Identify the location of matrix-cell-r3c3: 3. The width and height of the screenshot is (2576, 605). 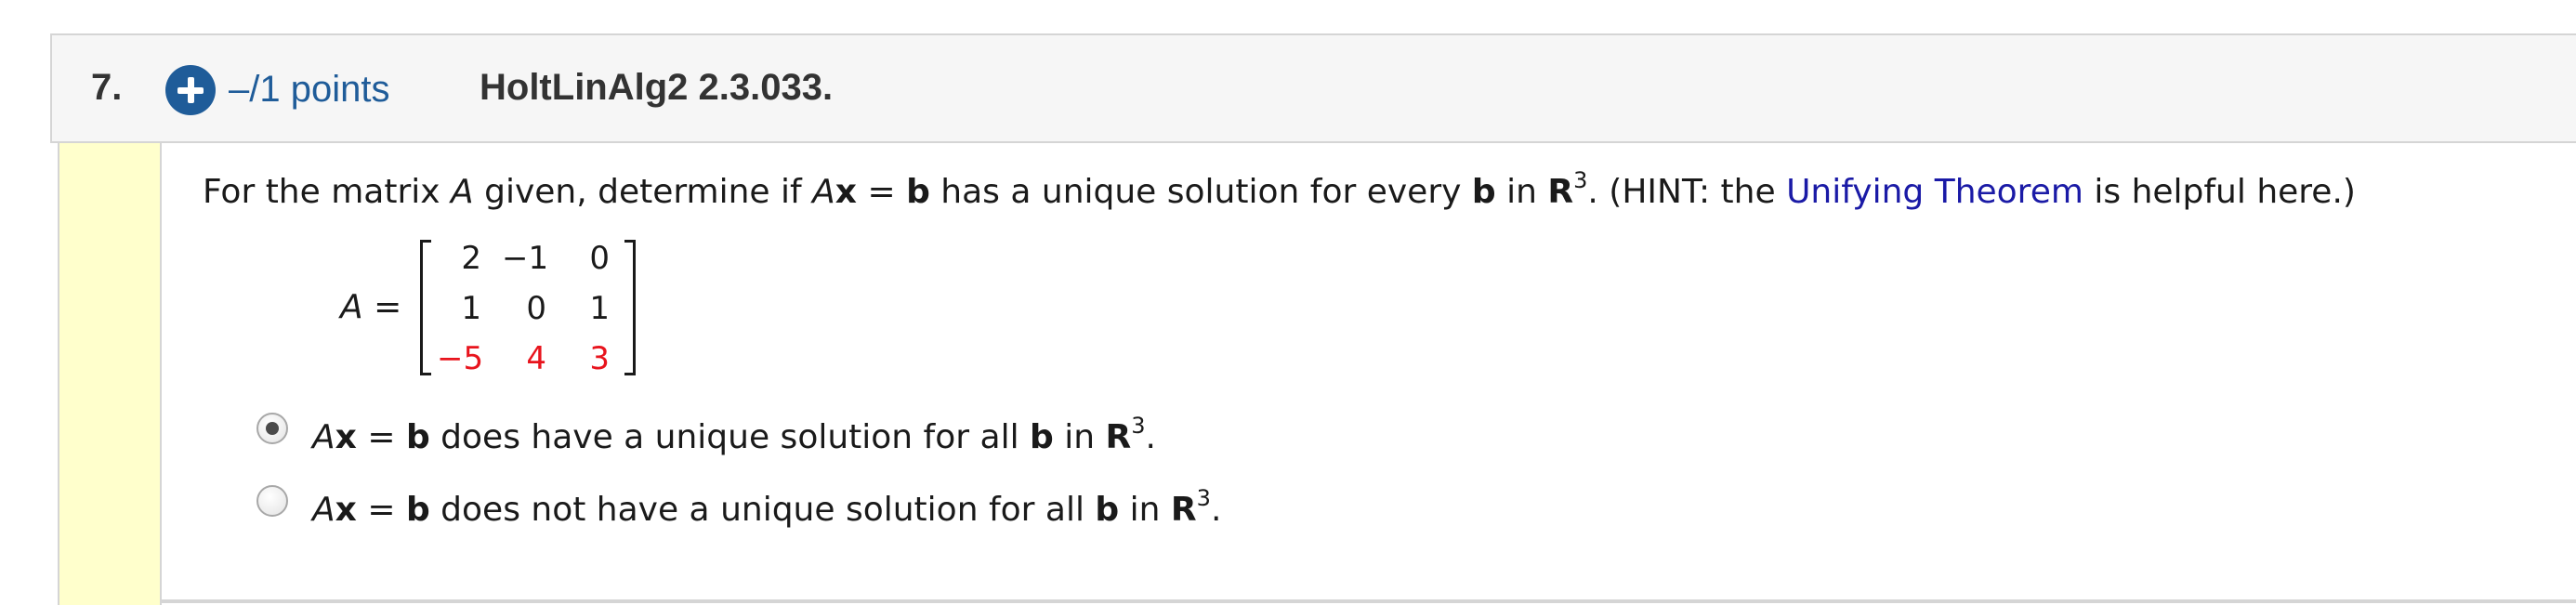
(599, 358).